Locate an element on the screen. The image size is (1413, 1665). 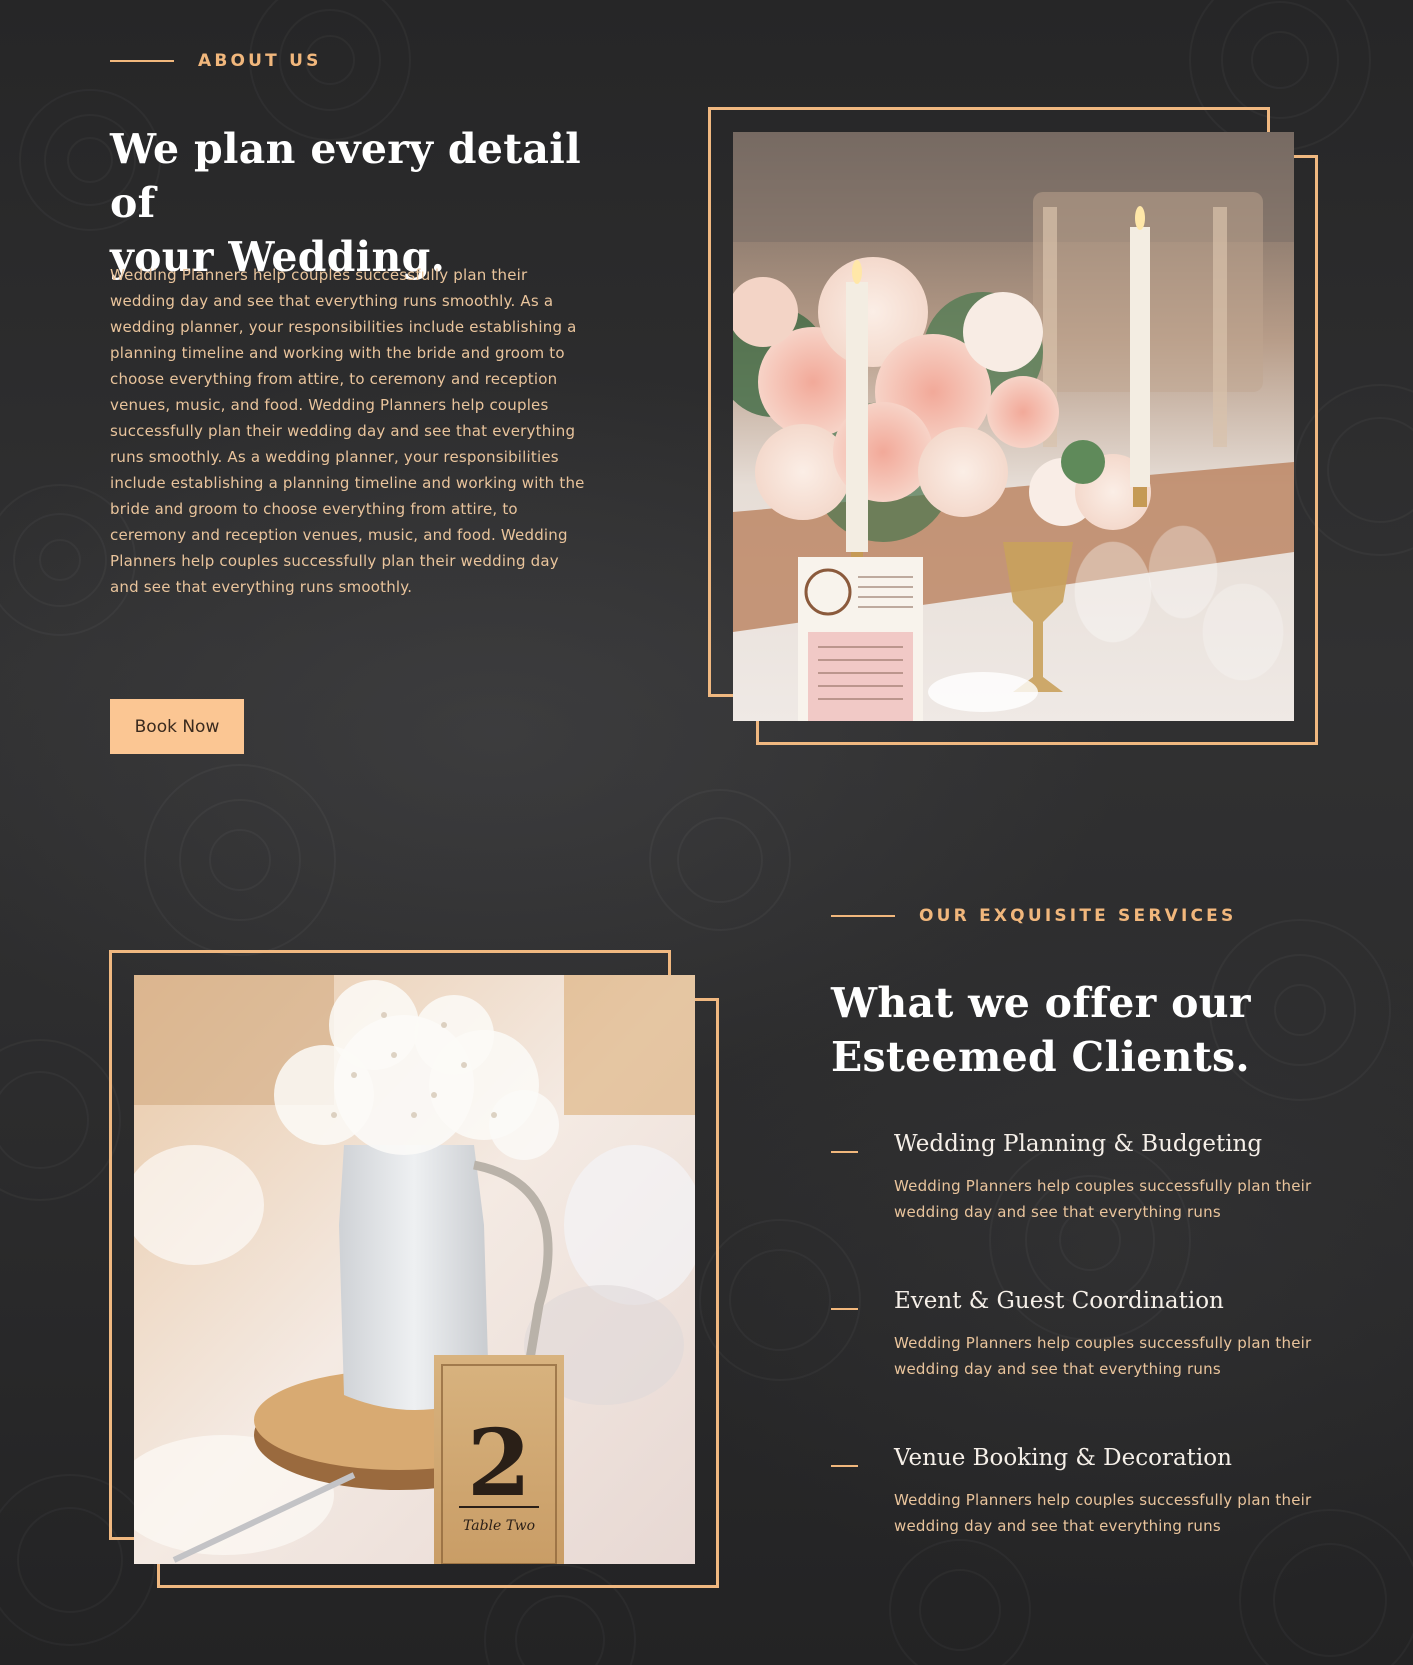
table-number-text: 2 is located at coordinates (499, 1463).